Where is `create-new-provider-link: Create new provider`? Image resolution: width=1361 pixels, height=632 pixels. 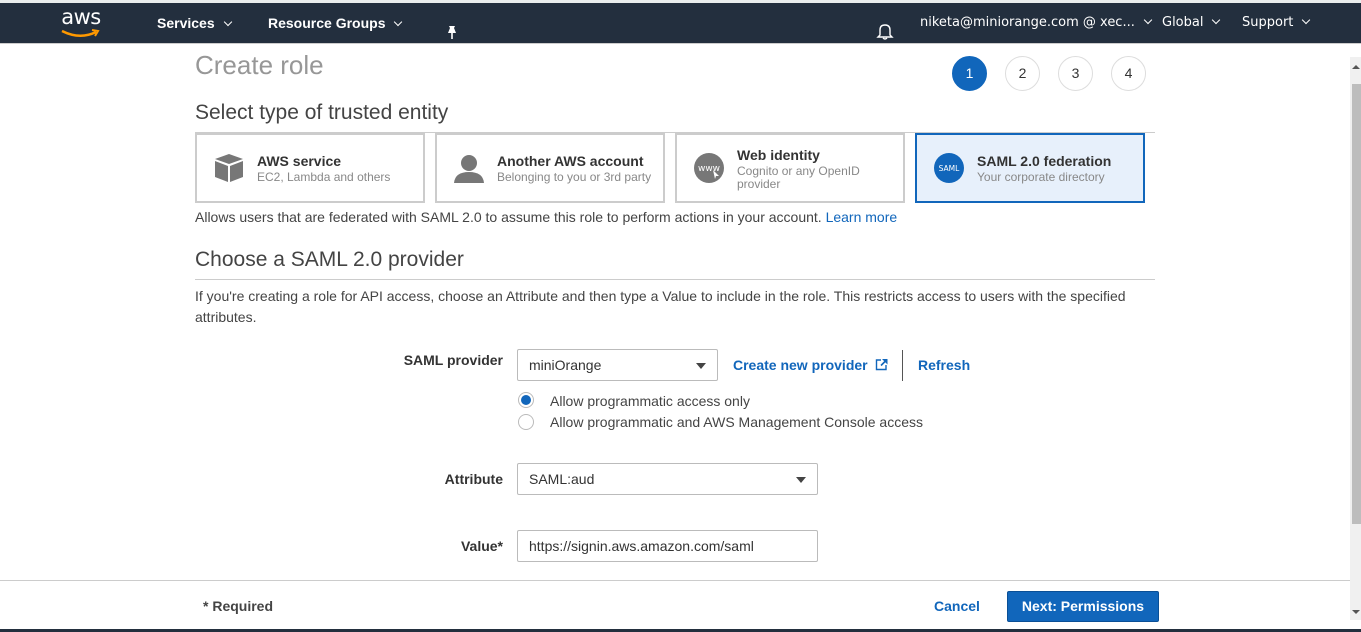
create-new-provider-link: Create new provider is located at coordinates (811, 365).